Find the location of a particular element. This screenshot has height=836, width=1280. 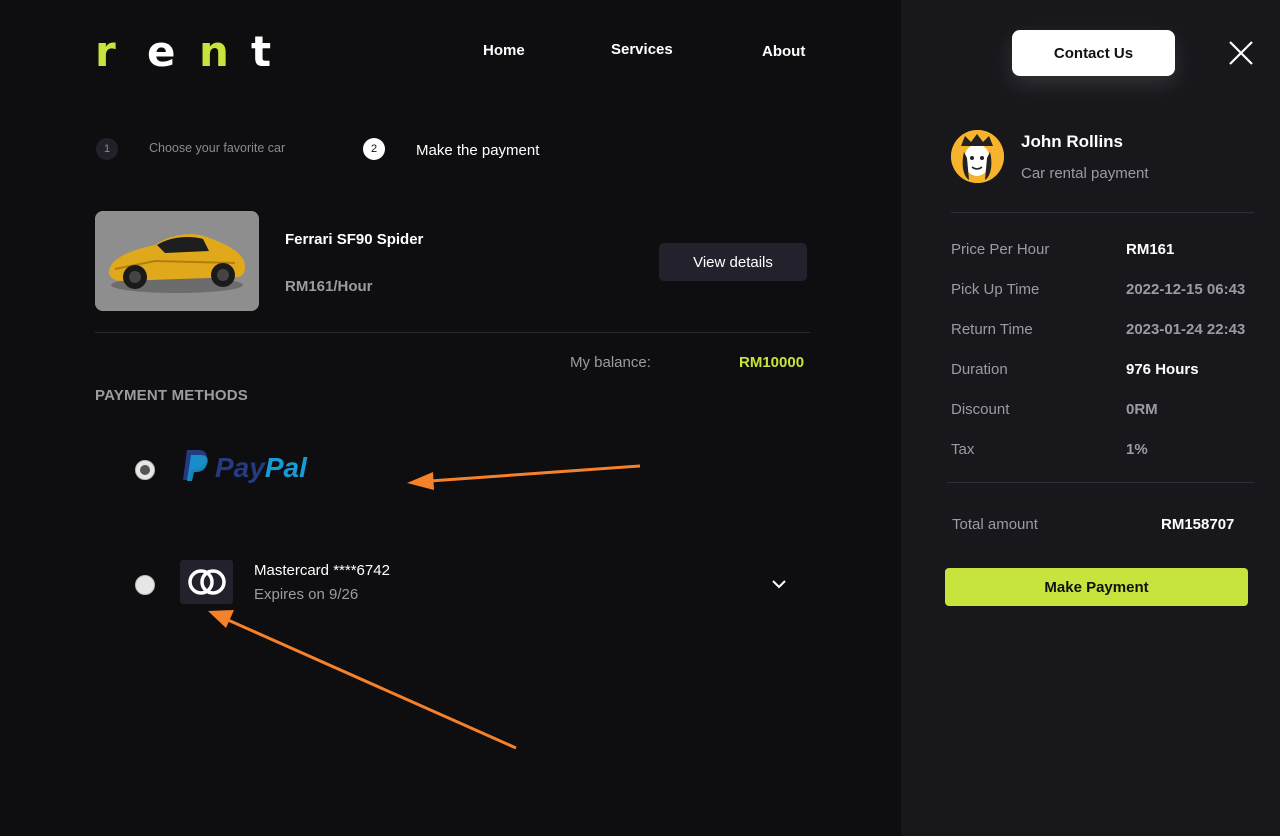

summary-value-discount: 0RM is located at coordinates (1142, 409).